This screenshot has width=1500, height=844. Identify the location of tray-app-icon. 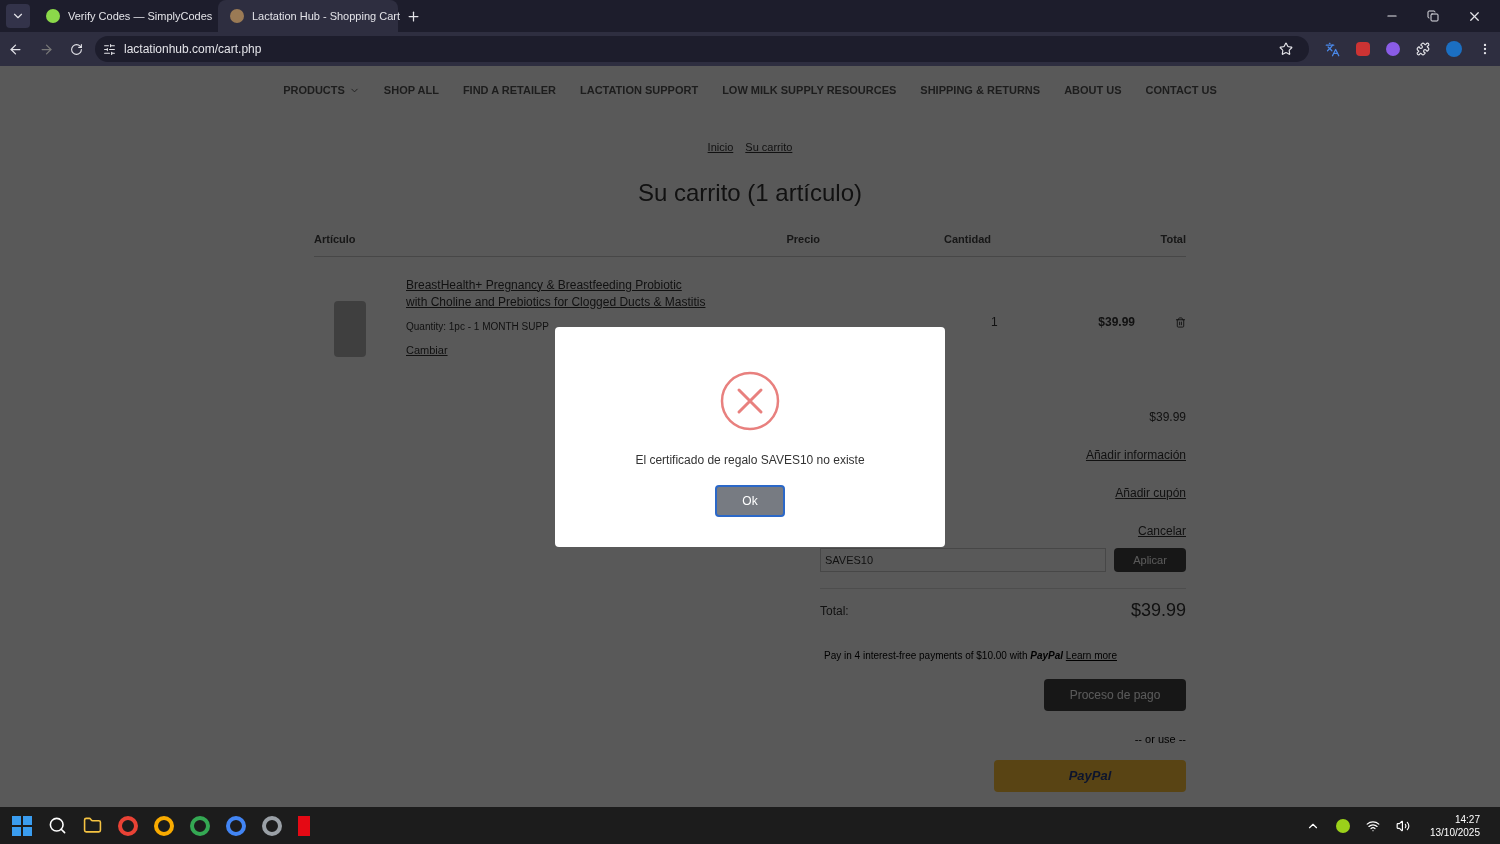
(1342, 825).